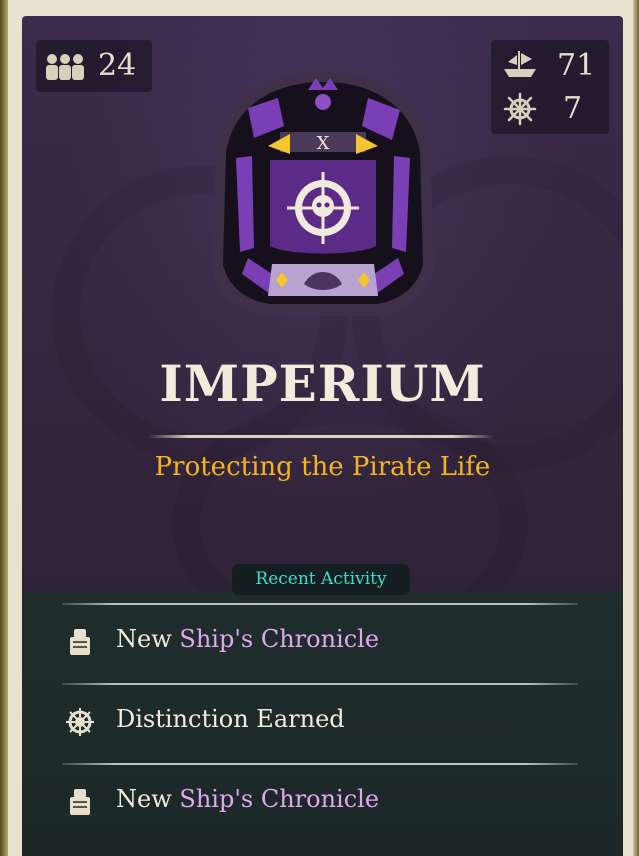 The image size is (639, 856). I want to click on activity-text: Distinction Earned, so click(230, 719).